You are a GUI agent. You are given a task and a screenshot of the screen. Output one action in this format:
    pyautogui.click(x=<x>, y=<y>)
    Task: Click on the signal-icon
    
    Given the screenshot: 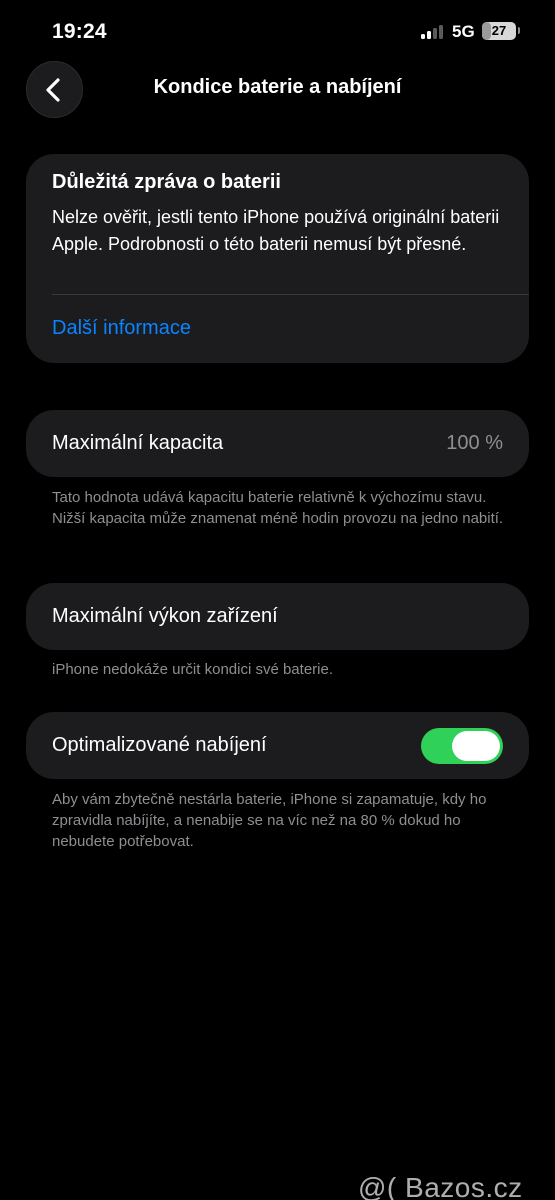 What is the action you would take?
    pyautogui.click(x=434, y=32)
    